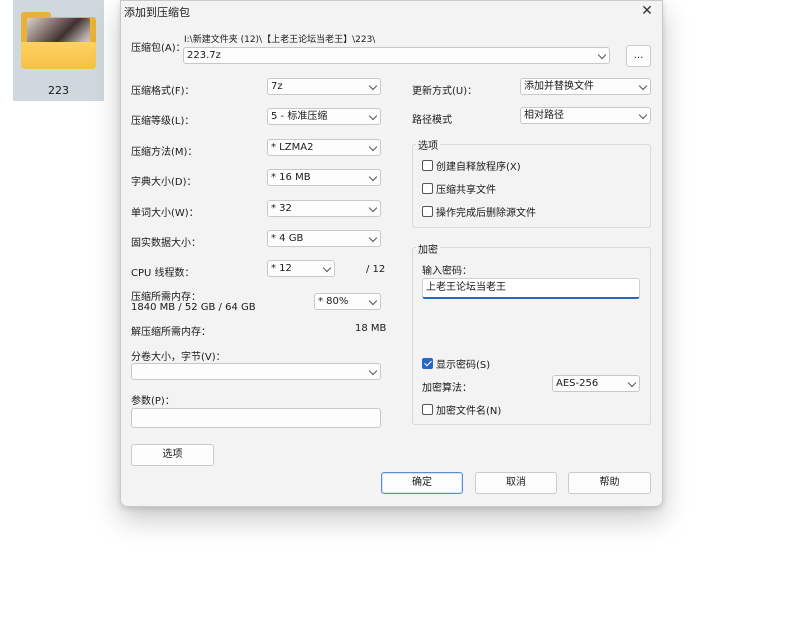 The height and width of the screenshot is (633, 800). What do you see at coordinates (647, 11) in the screenshot?
I see `close-icon: ✕` at bounding box center [647, 11].